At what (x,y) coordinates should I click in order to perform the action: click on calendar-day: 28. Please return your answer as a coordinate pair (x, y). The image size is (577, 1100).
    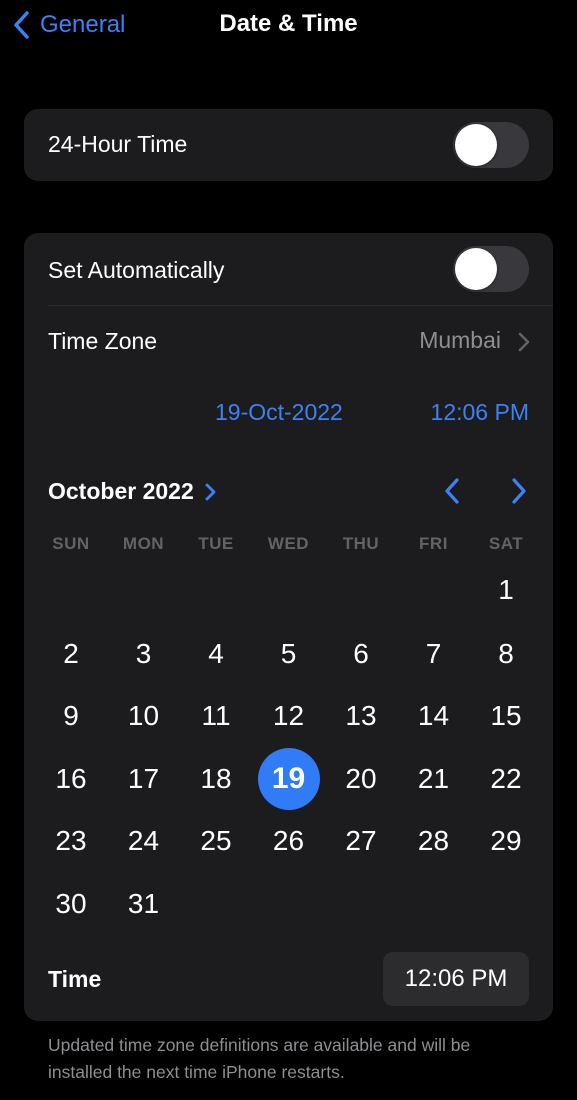
    Looking at the image, I should click on (434, 841).